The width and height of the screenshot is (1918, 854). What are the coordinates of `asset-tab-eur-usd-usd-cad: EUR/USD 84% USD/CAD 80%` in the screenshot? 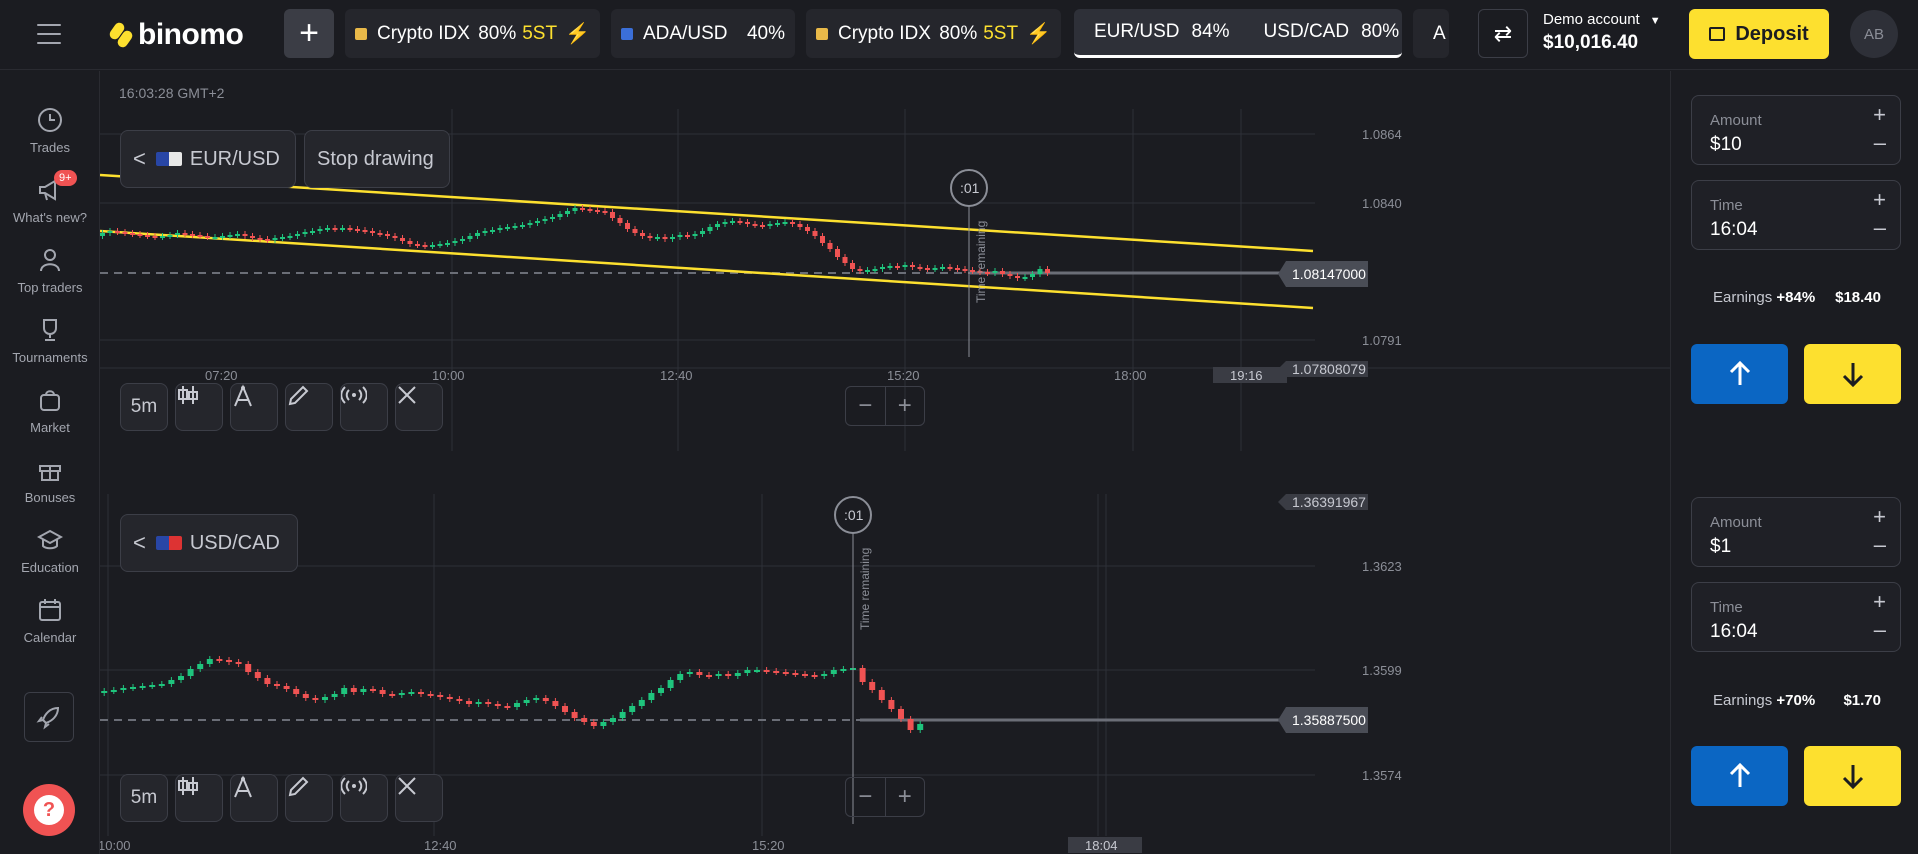 It's located at (1238, 33).